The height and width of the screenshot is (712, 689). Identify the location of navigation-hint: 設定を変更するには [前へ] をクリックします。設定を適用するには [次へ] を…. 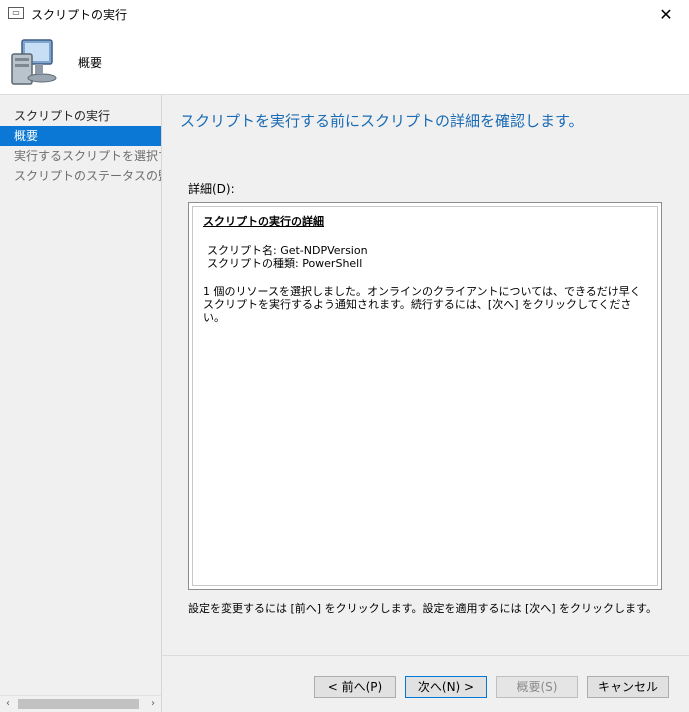
(422, 608).